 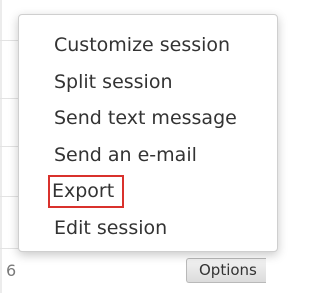 I want to click on menu-item-send-email: Send an e-mail, so click(x=148, y=157).